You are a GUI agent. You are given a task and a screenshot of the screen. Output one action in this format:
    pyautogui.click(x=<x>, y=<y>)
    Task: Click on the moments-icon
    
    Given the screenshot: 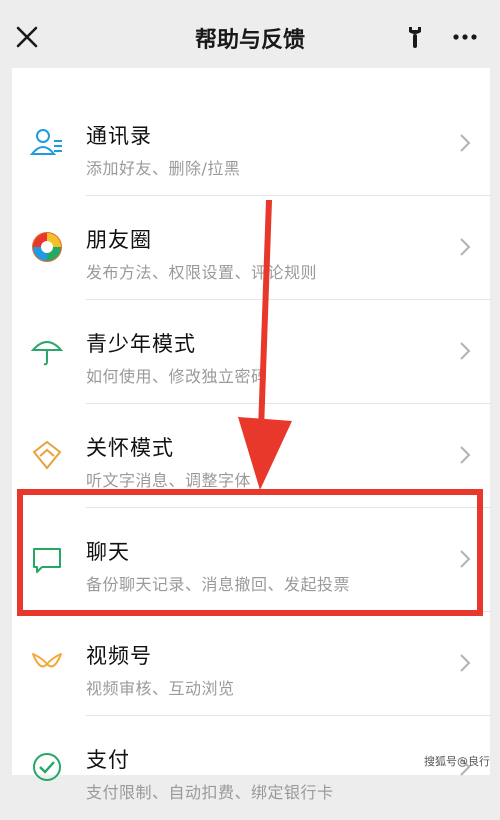 What is the action you would take?
    pyautogui.click(x=47, y=247)
    